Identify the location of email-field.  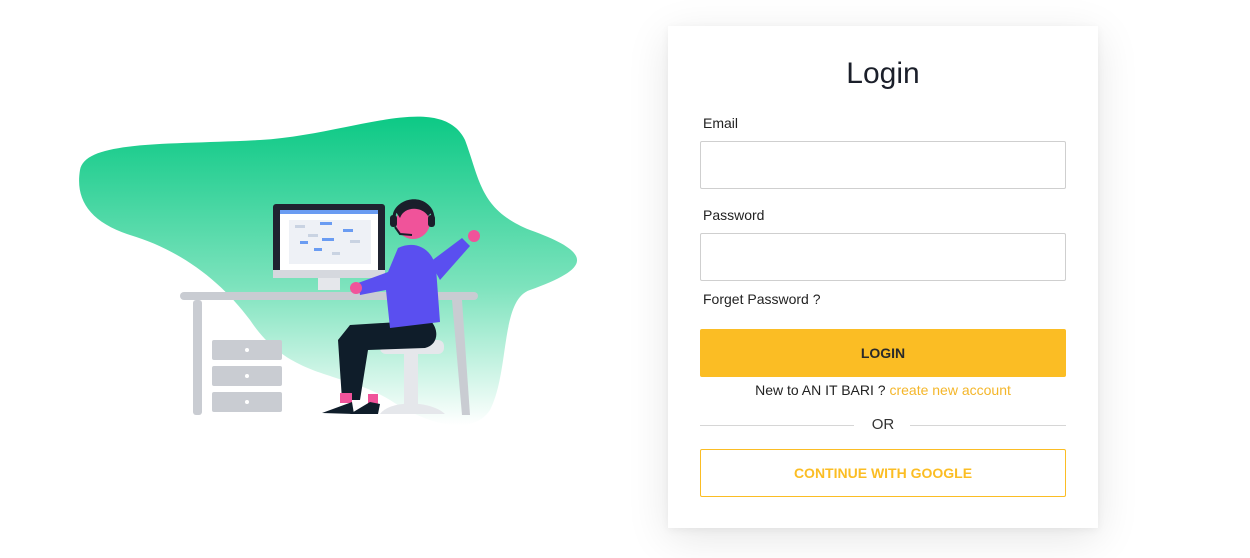
(883, 165).